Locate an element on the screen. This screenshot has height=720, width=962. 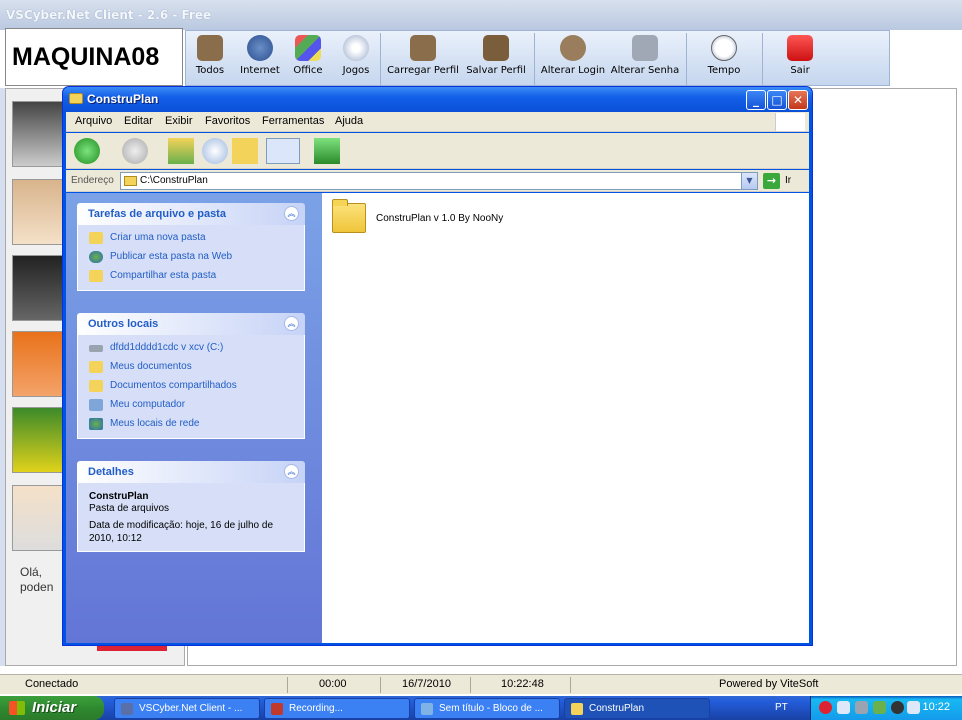
tray-app-icon is located at coordinates (879, 707).